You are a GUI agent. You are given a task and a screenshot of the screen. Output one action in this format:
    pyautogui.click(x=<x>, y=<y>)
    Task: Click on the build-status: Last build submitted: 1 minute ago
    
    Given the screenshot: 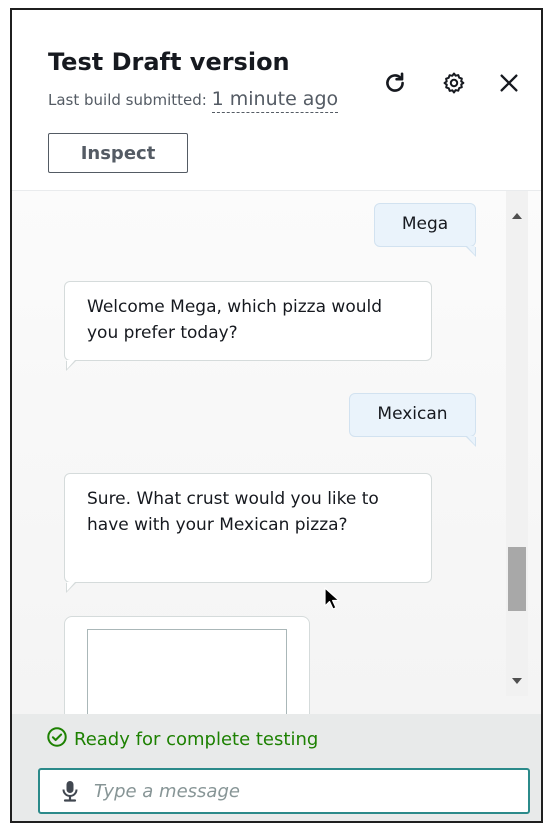 What is the action you would take?
    pyautogui.click(x=193, y=100)
    